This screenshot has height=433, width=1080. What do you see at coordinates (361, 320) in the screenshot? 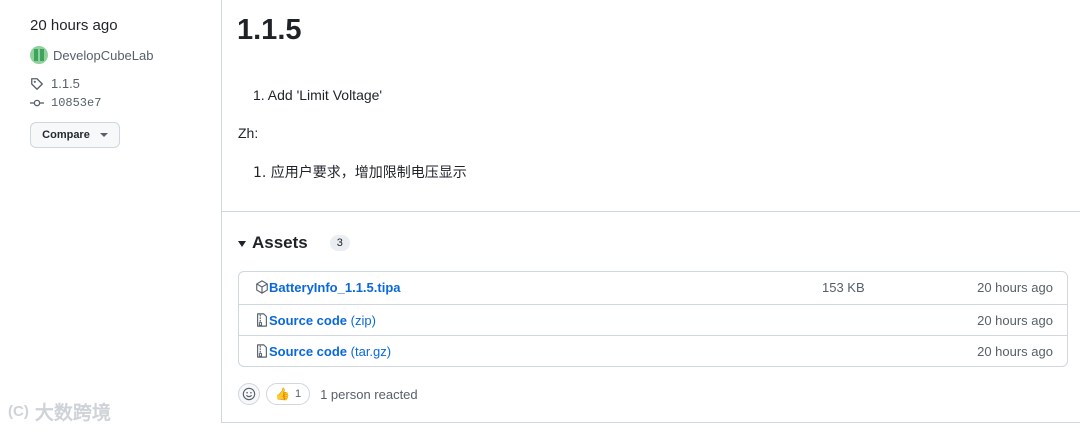
I see `asset-ext: (zip)` at bounding box center [361, 320].